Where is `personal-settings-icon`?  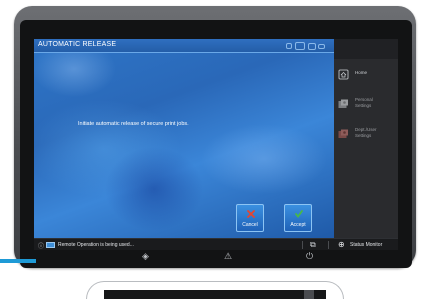 personal-settings-icon is located at coordinates (343, 102).